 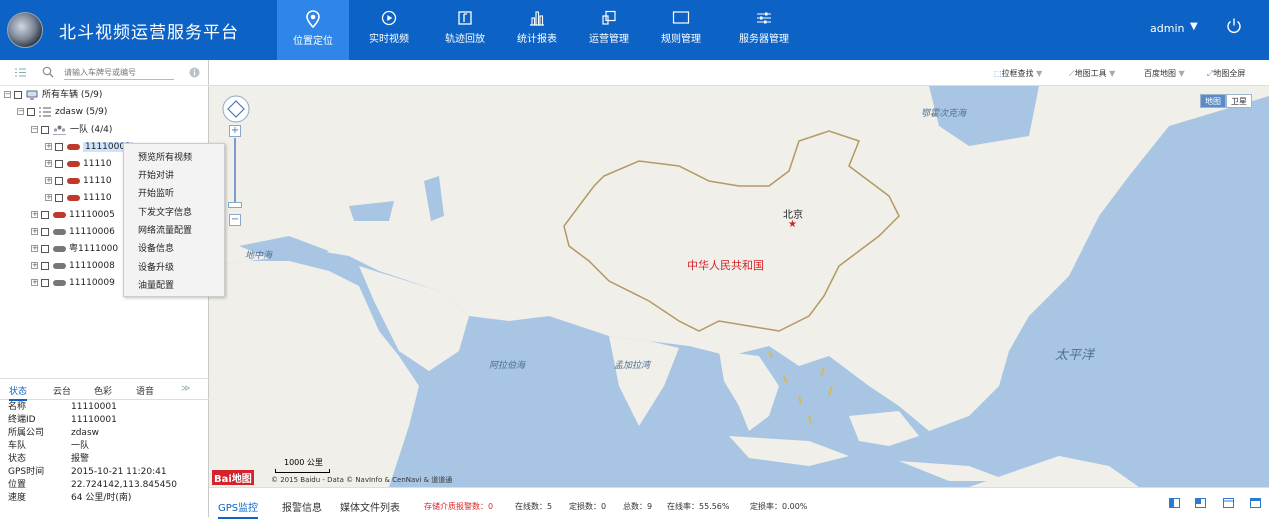 I want to click on map-scale-label: 1000 公里, so click(x=303, y=462).